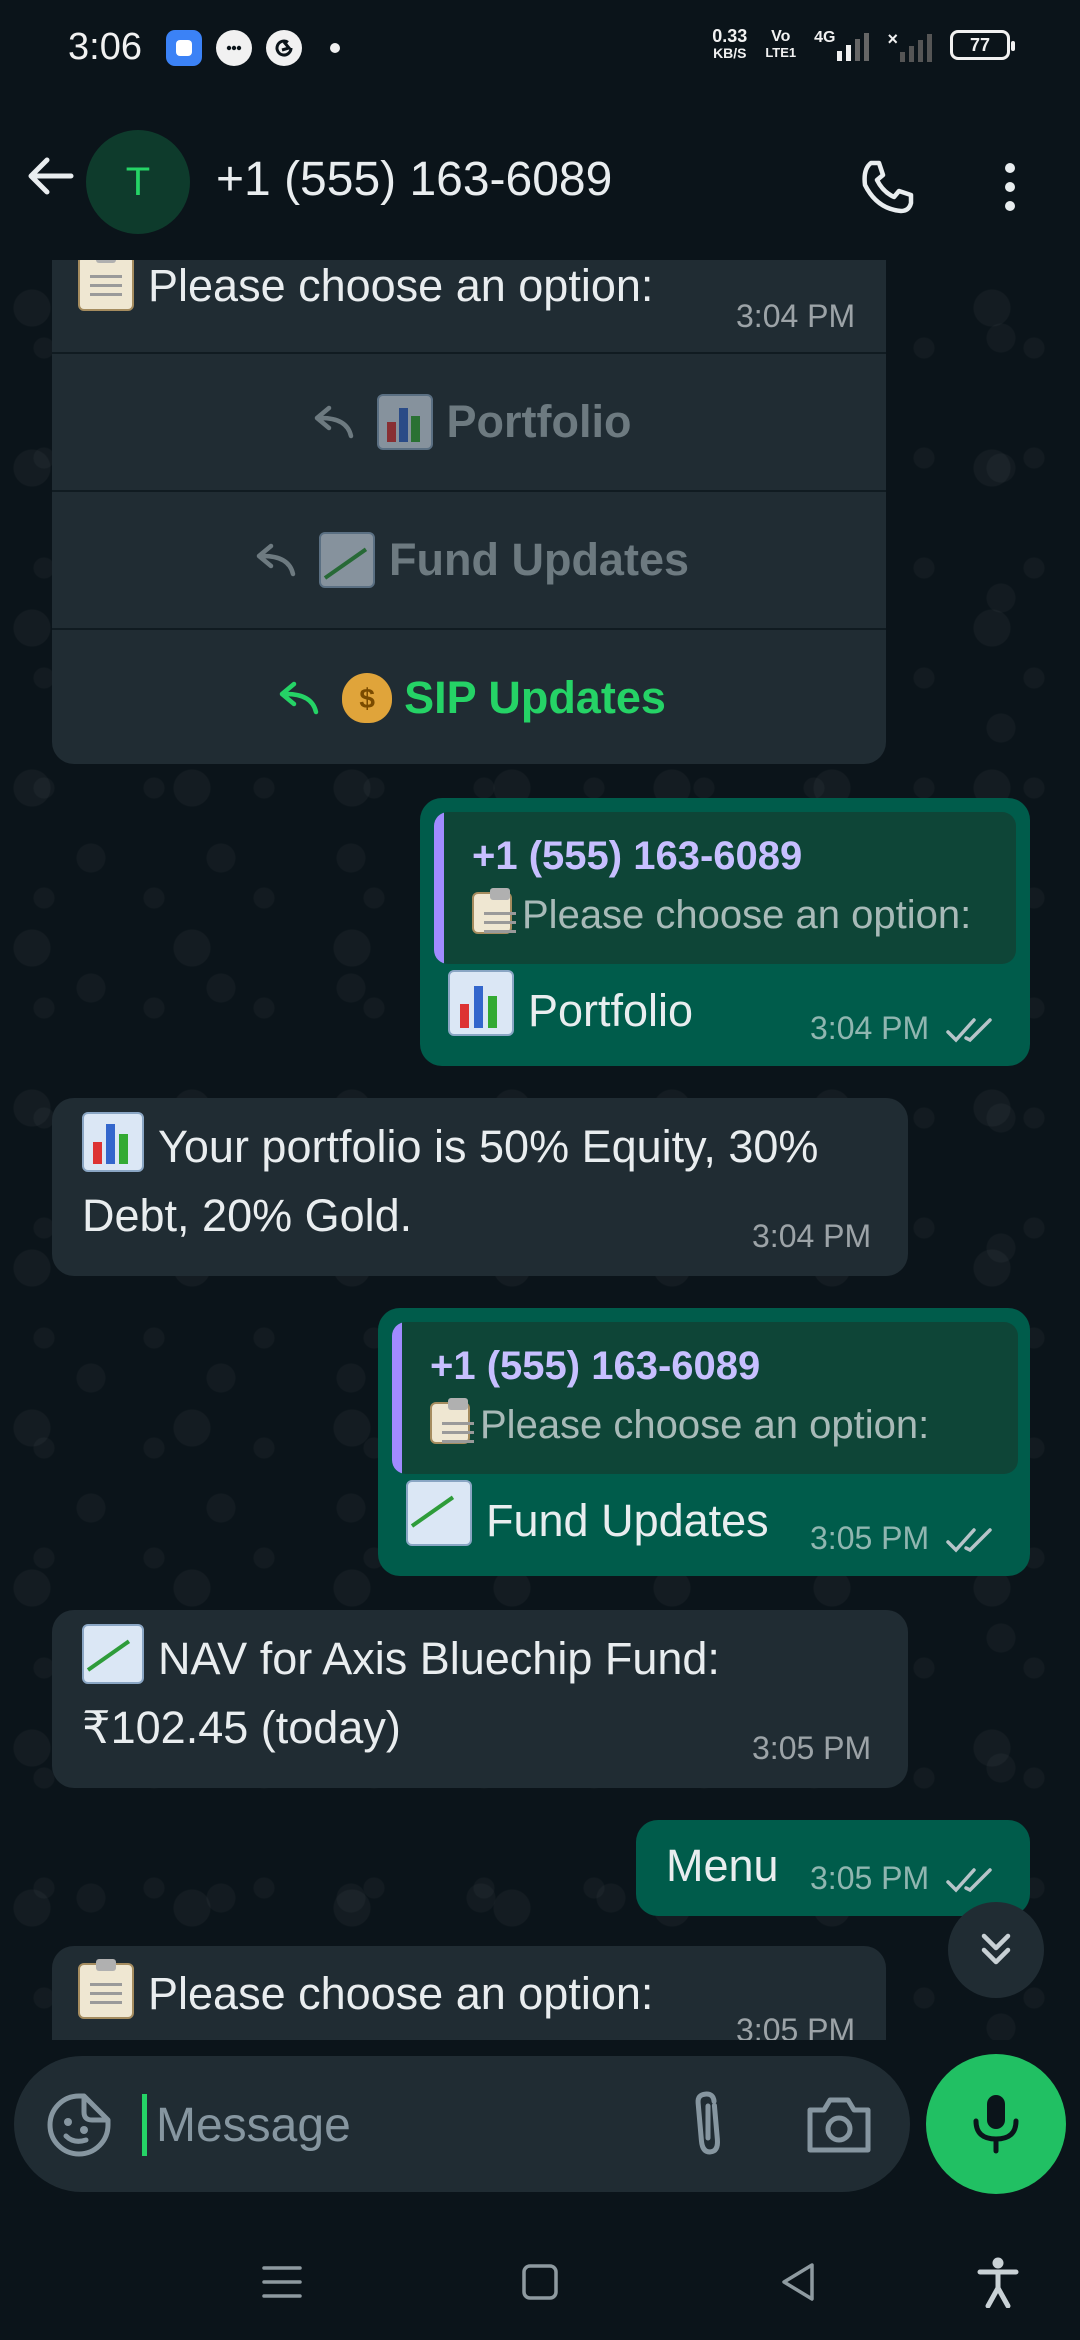  I want to click on option-label: SIP Updates, so click(535, 697).